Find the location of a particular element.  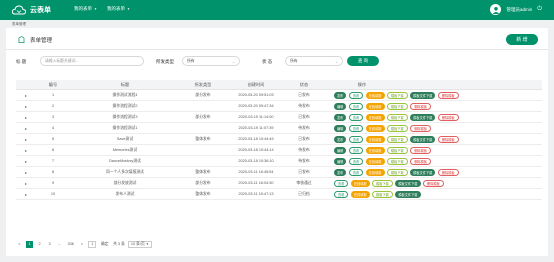

page-last: 336 is located at coordinates (70, 244).